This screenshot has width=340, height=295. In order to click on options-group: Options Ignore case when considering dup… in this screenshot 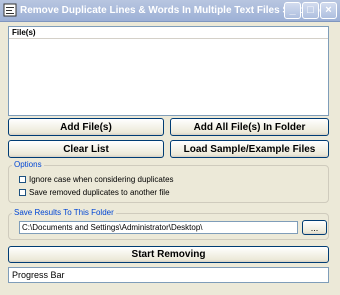, I will do `click(168, 181)`.